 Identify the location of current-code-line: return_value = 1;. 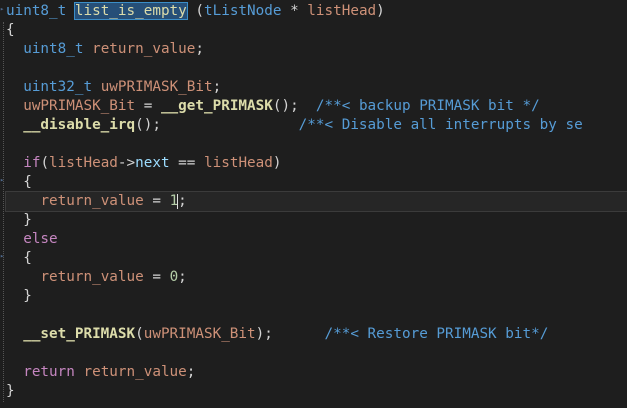
(316, 201).